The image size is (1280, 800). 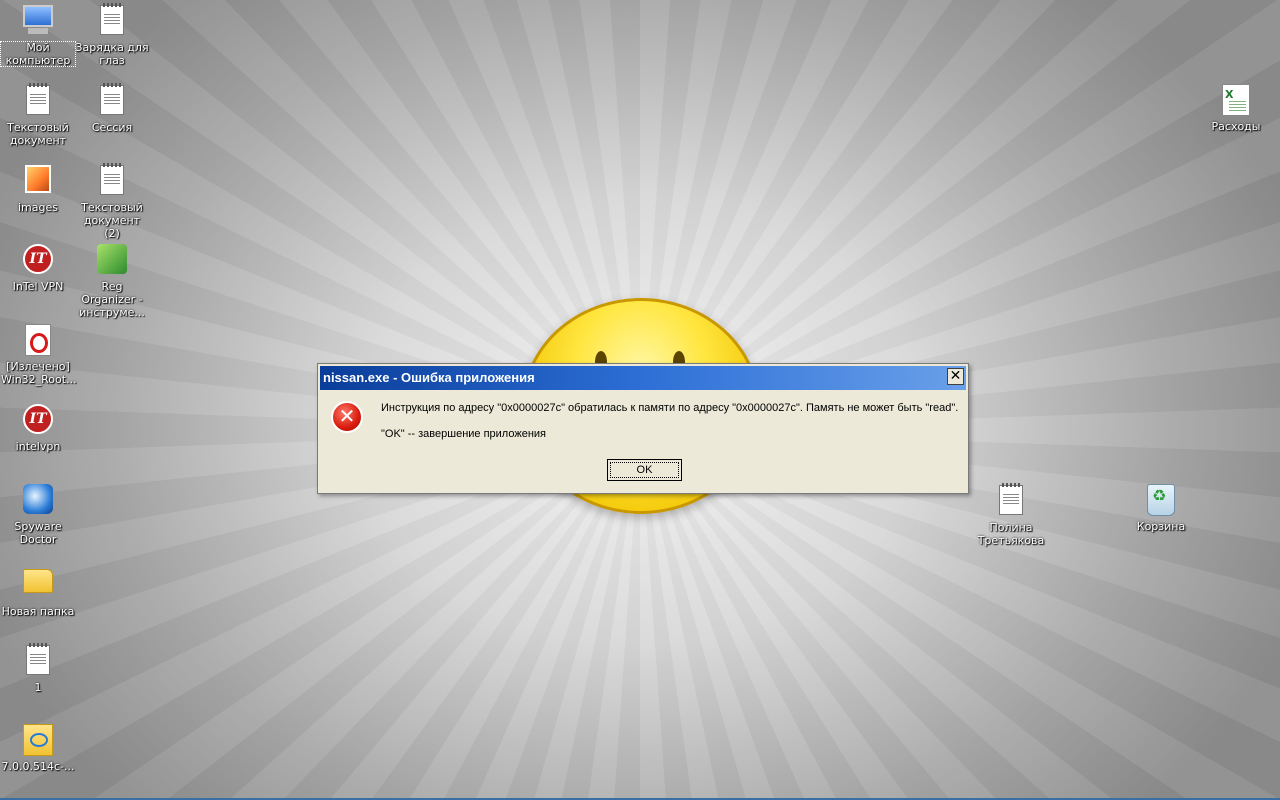 What do you see at coordinates (112, 54) in the screenshot?
I see `desktop-icon-label: Зарядка для глаз` at bounding box center [112, 54].